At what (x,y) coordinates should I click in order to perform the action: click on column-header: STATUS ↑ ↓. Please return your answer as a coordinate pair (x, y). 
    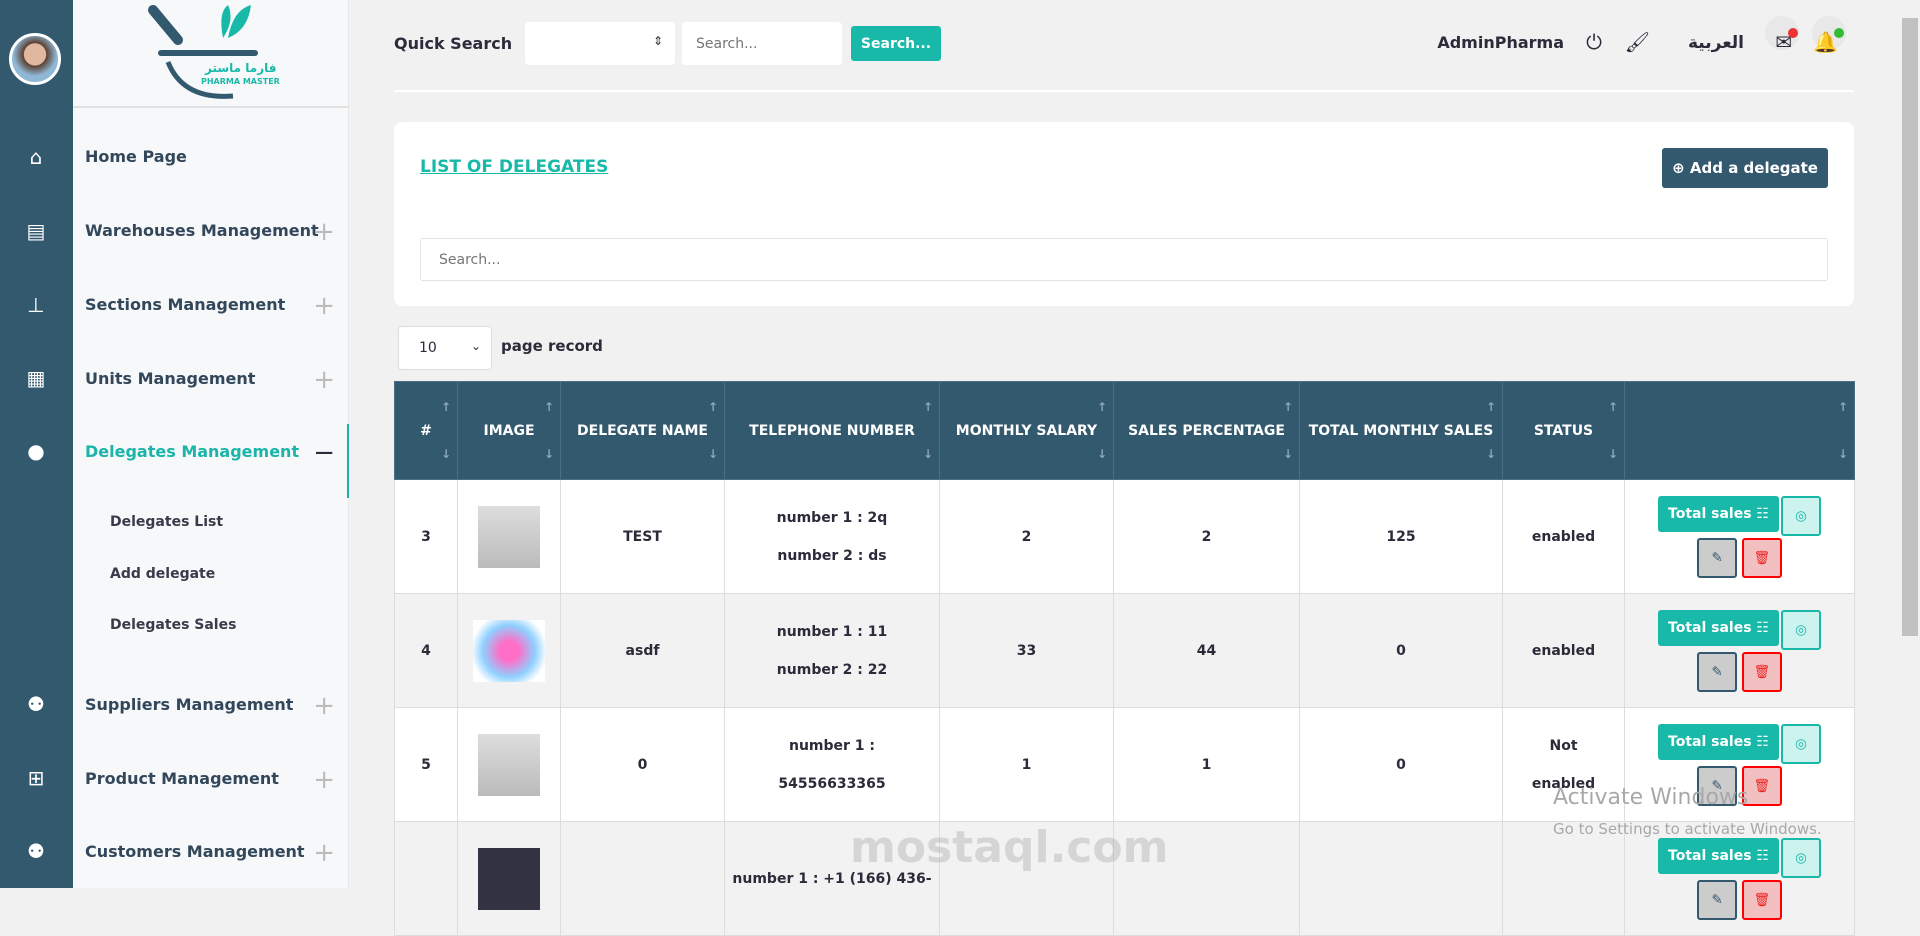
    Looking at the image, I should click on (1563, 430).